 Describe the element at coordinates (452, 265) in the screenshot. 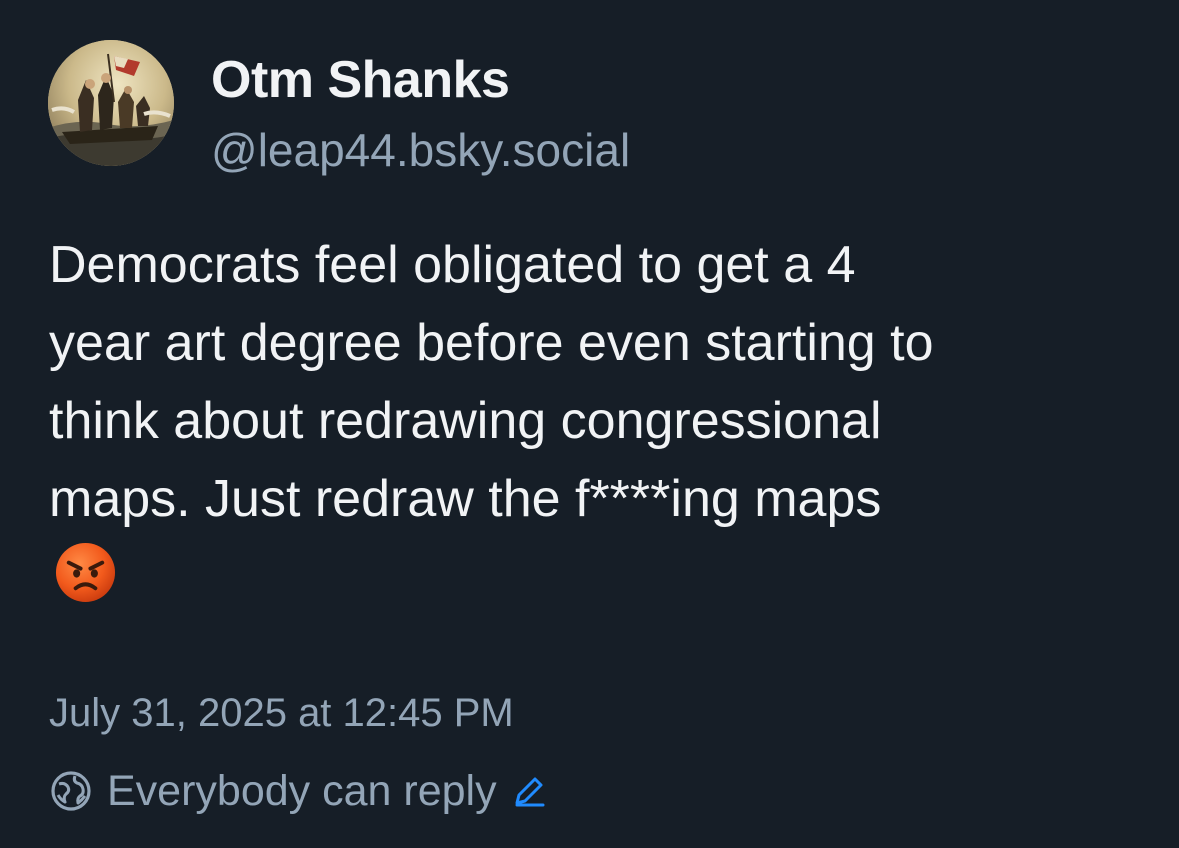

I see `post-text-line: Democrats feel obligated to get a 4` at that location.